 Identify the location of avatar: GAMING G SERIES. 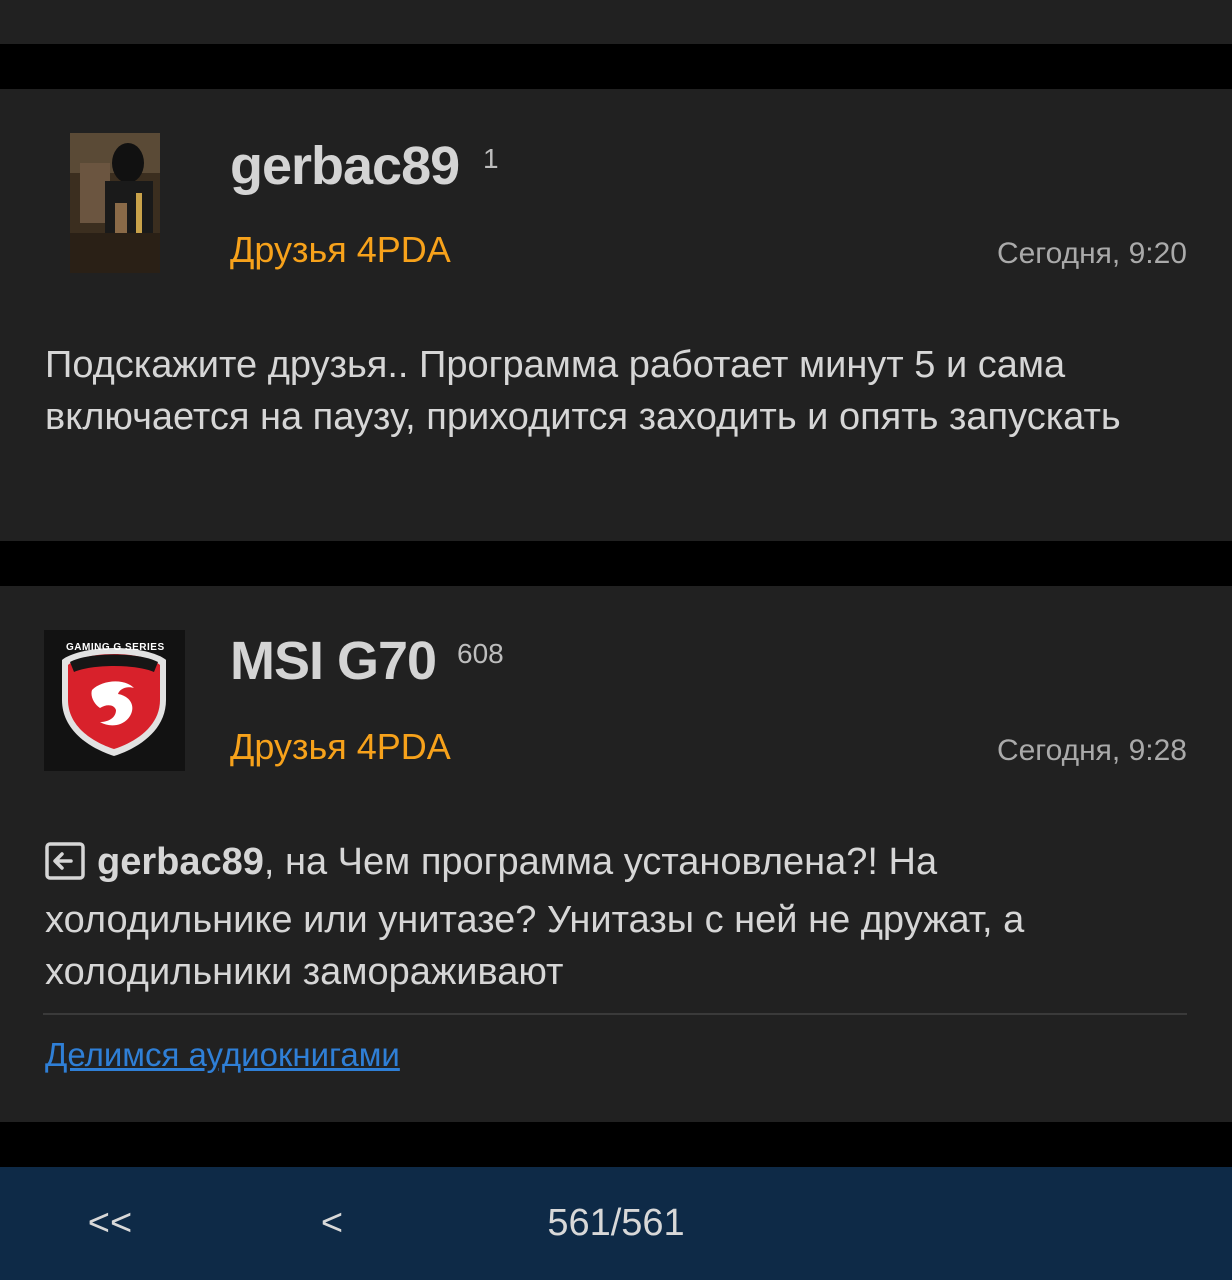
(114, 700).